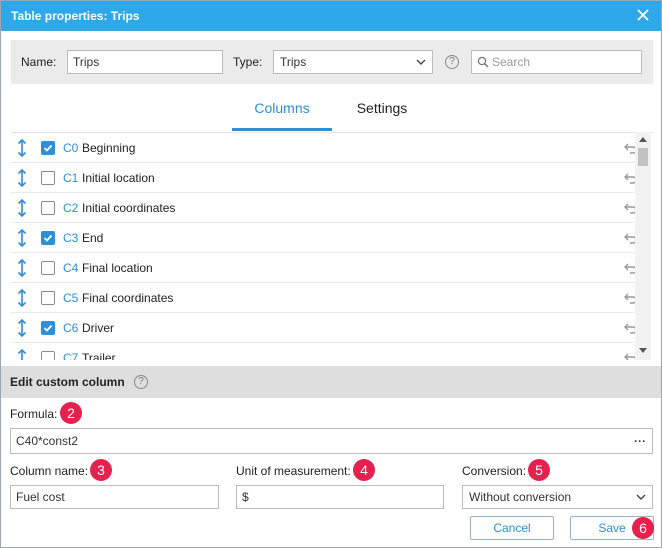 The image size is (662, 548). I want to click on filter-bar: Name: Trips Type: Trips ? Search, so click(332, 62).